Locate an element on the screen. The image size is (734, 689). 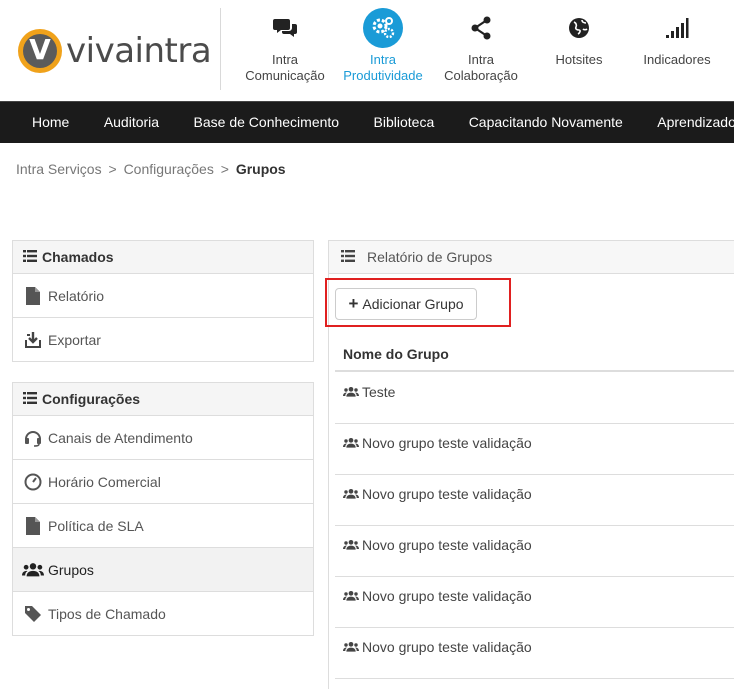
topnav-indicadores: Indicadores is located at coordinates (677, 39).